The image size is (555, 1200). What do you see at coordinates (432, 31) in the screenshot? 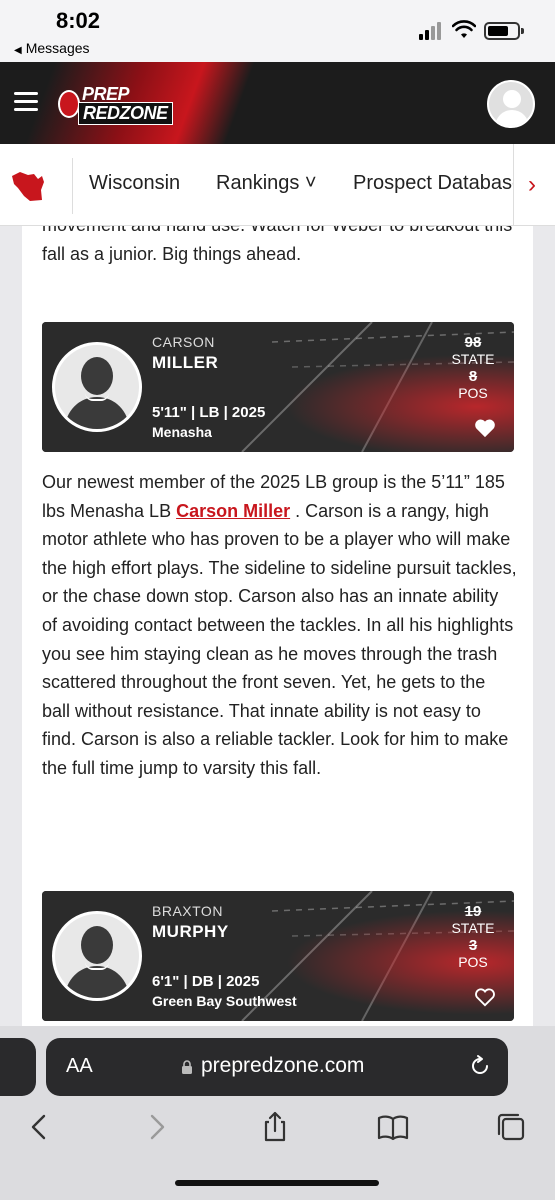
I see `cellular-signal-icon` at bounding box center [432, 31].